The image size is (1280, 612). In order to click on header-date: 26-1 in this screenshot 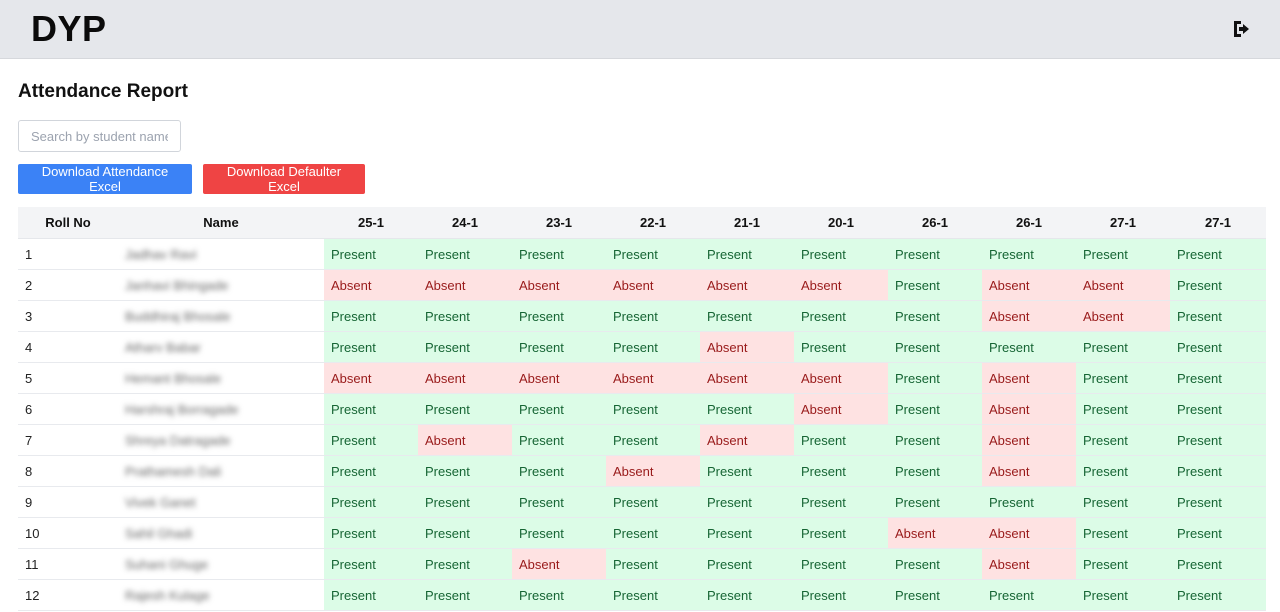, I will do `click(935, 223)`.